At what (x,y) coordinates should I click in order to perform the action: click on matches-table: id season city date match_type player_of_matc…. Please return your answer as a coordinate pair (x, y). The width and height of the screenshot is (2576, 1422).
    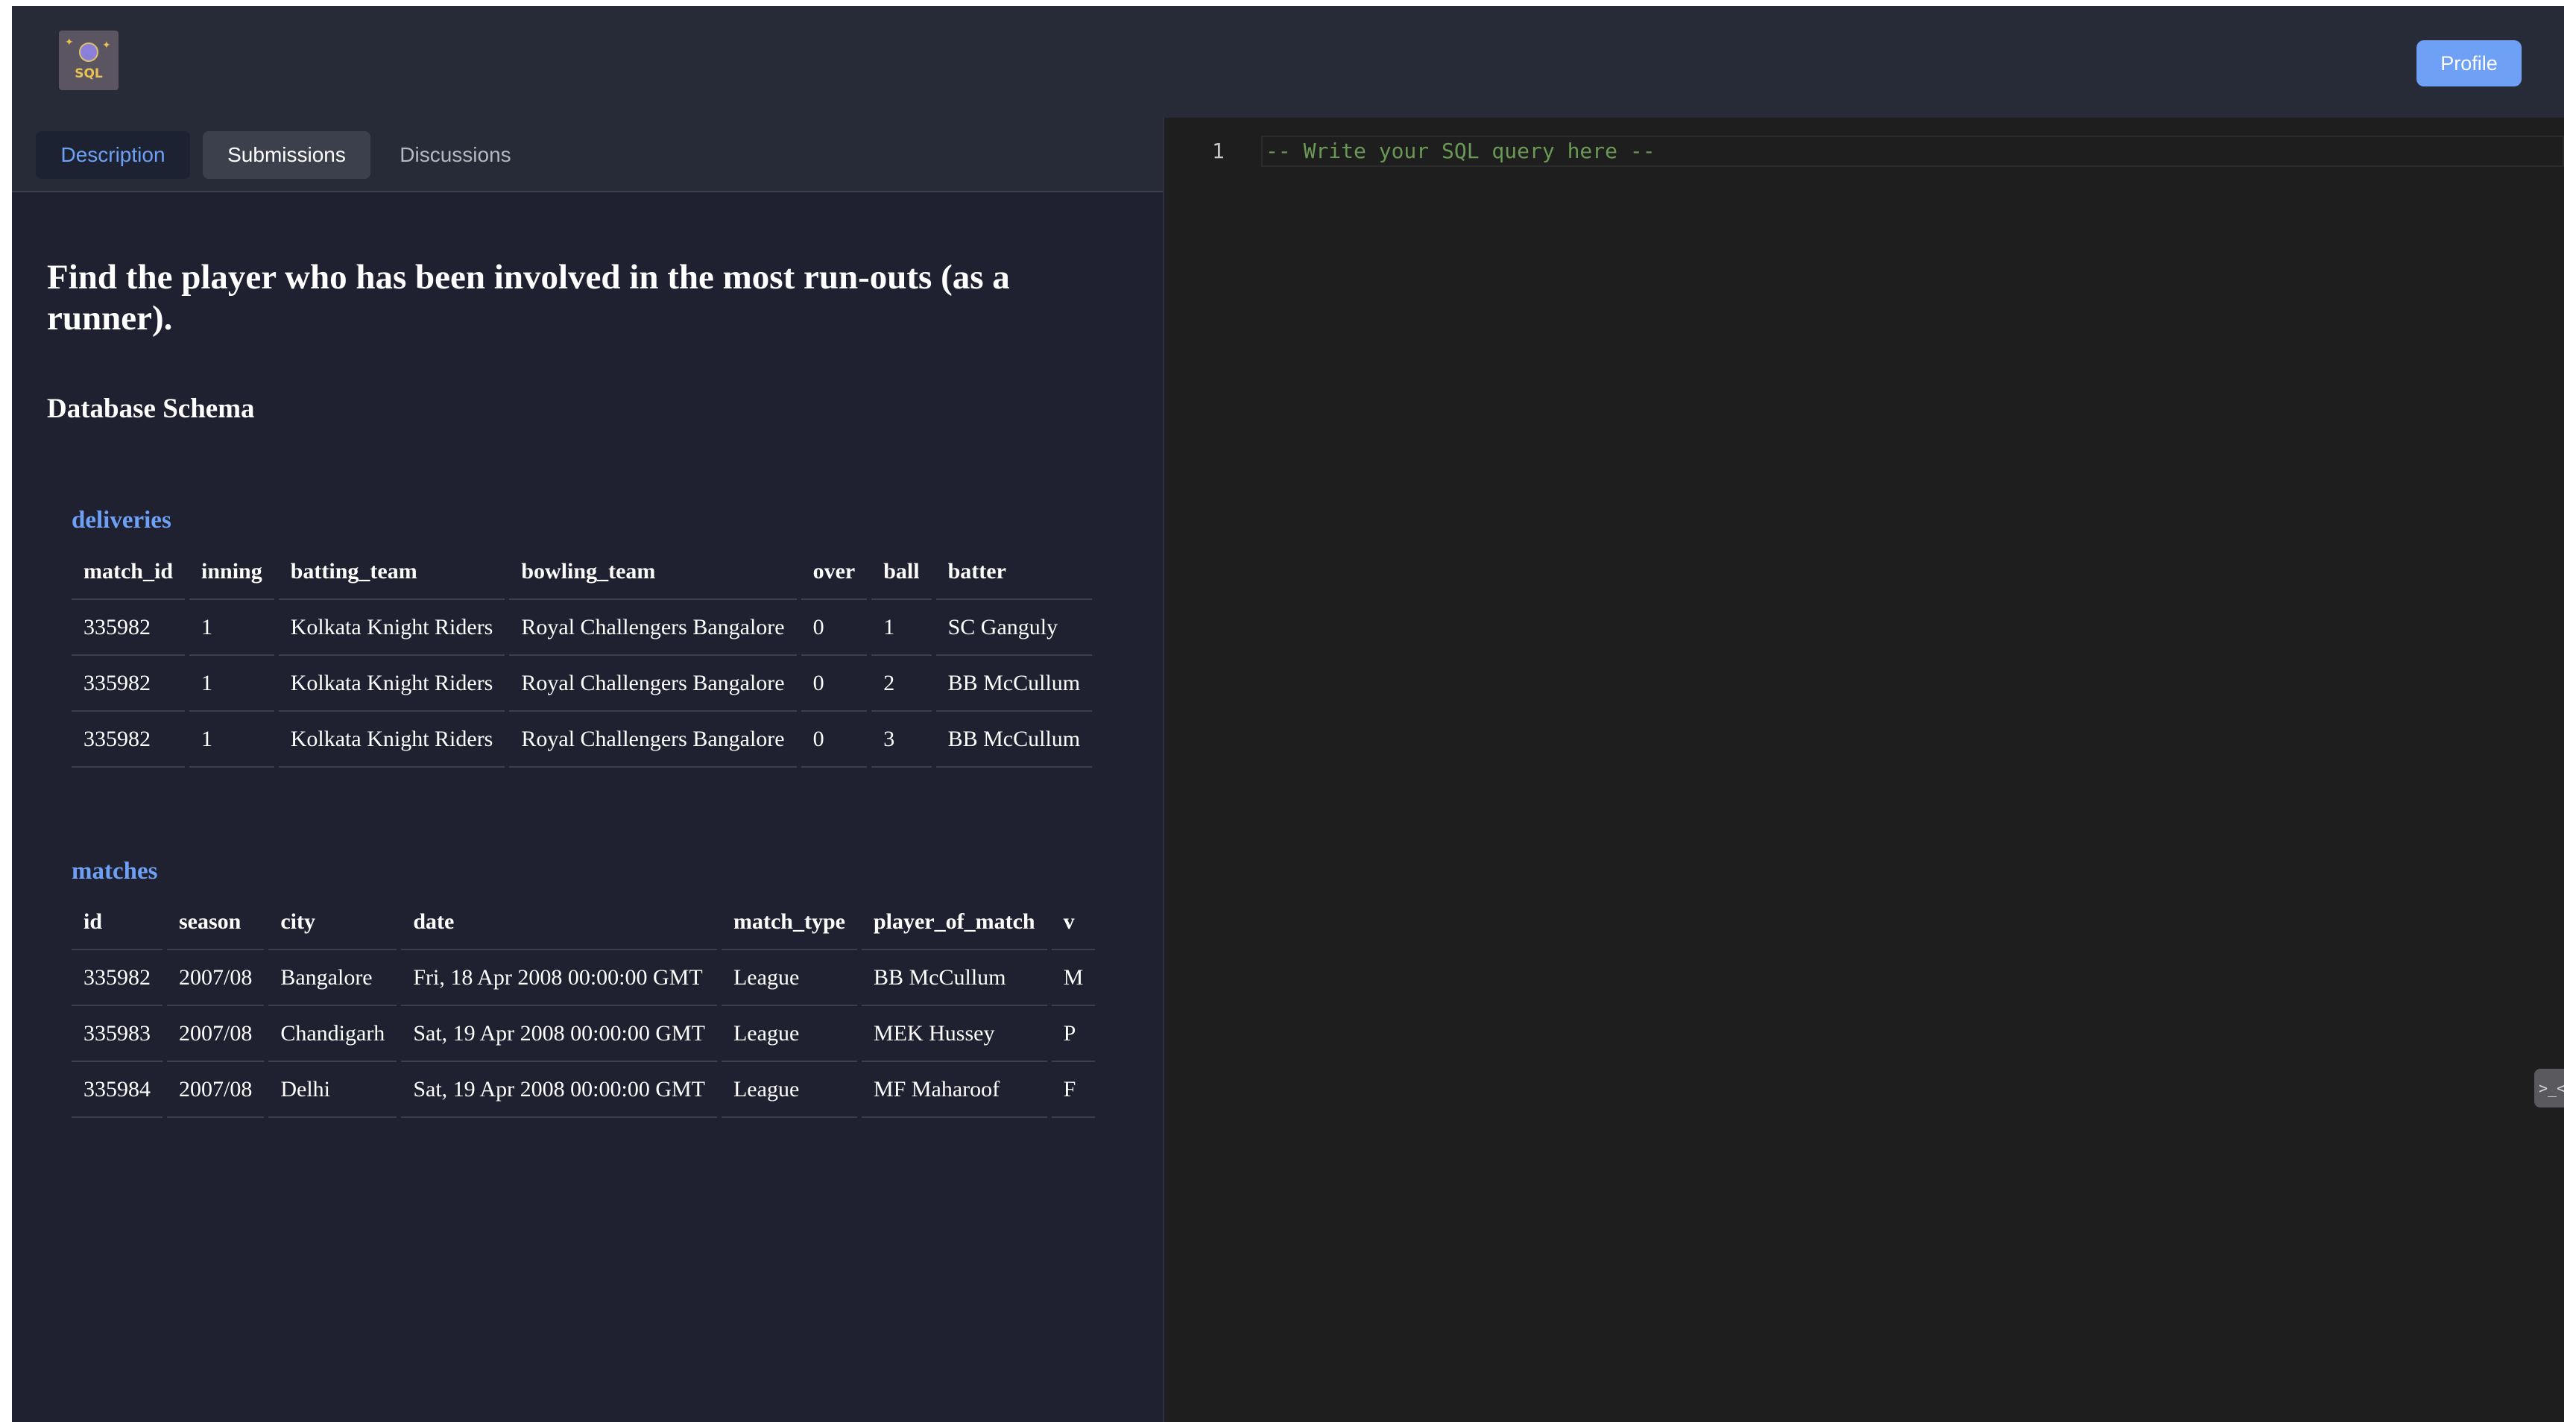
    Looking at the image, I should click on (585, 1006).